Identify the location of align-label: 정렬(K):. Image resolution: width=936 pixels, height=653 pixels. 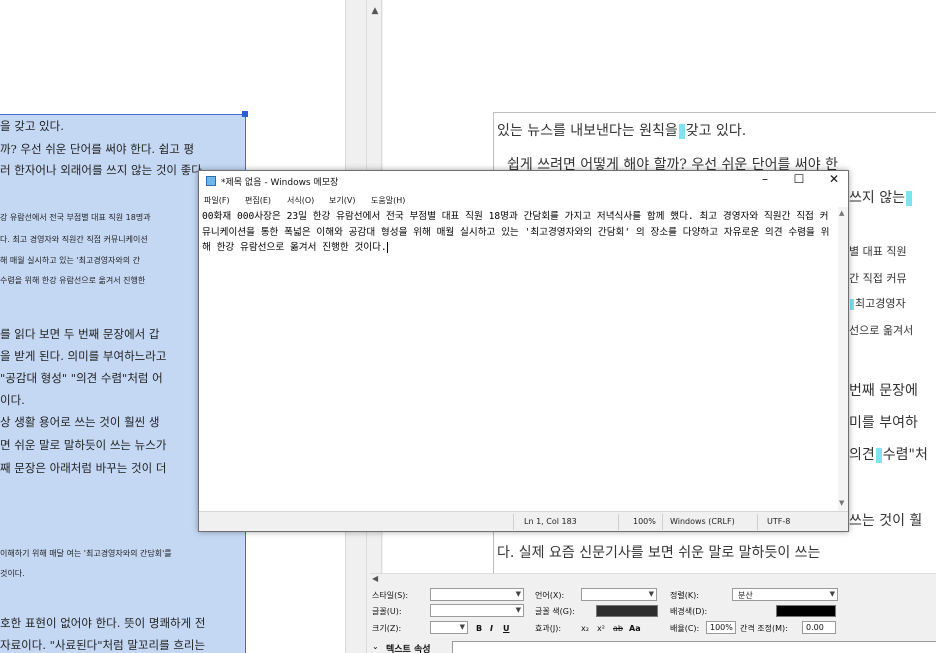
(684, 595).